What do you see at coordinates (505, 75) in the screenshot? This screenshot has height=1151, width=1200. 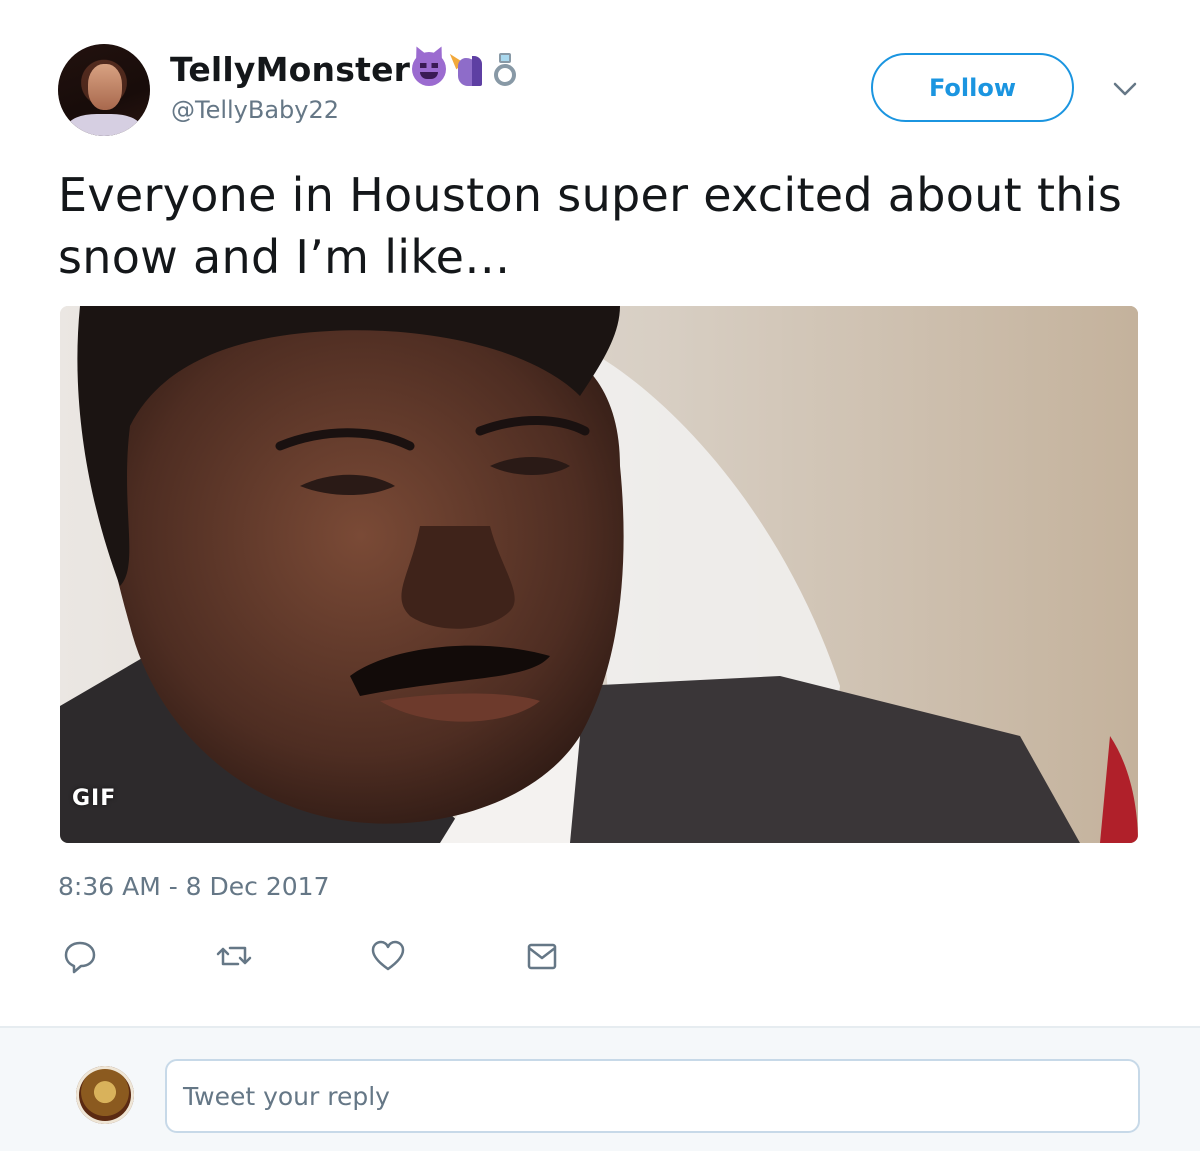 I see `ring-band` at bounding box center [505, 75].